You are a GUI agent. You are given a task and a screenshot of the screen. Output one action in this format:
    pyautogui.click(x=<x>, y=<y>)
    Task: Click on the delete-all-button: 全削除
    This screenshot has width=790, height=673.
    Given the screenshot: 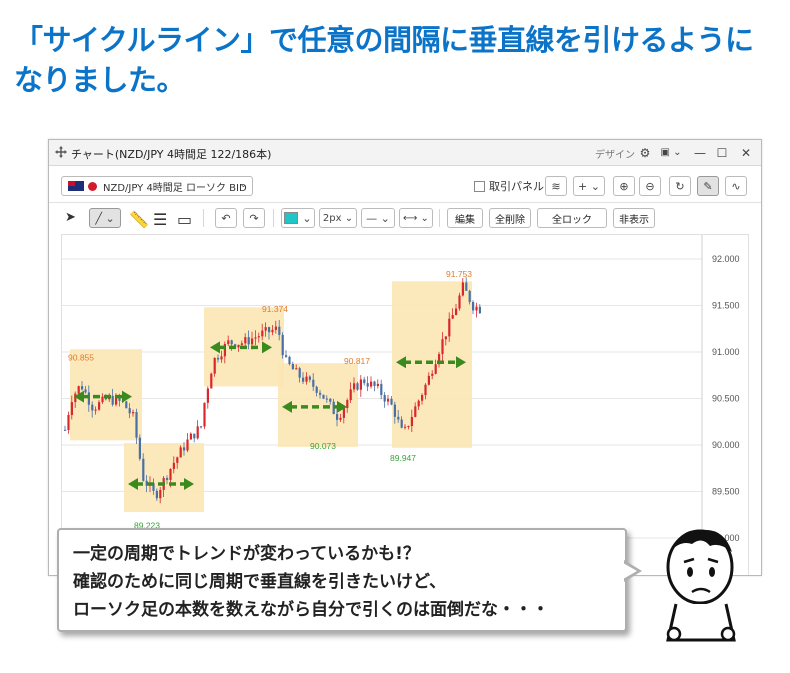 What is the action you would take?
    pyautogui.click(x=510, y=218)
    